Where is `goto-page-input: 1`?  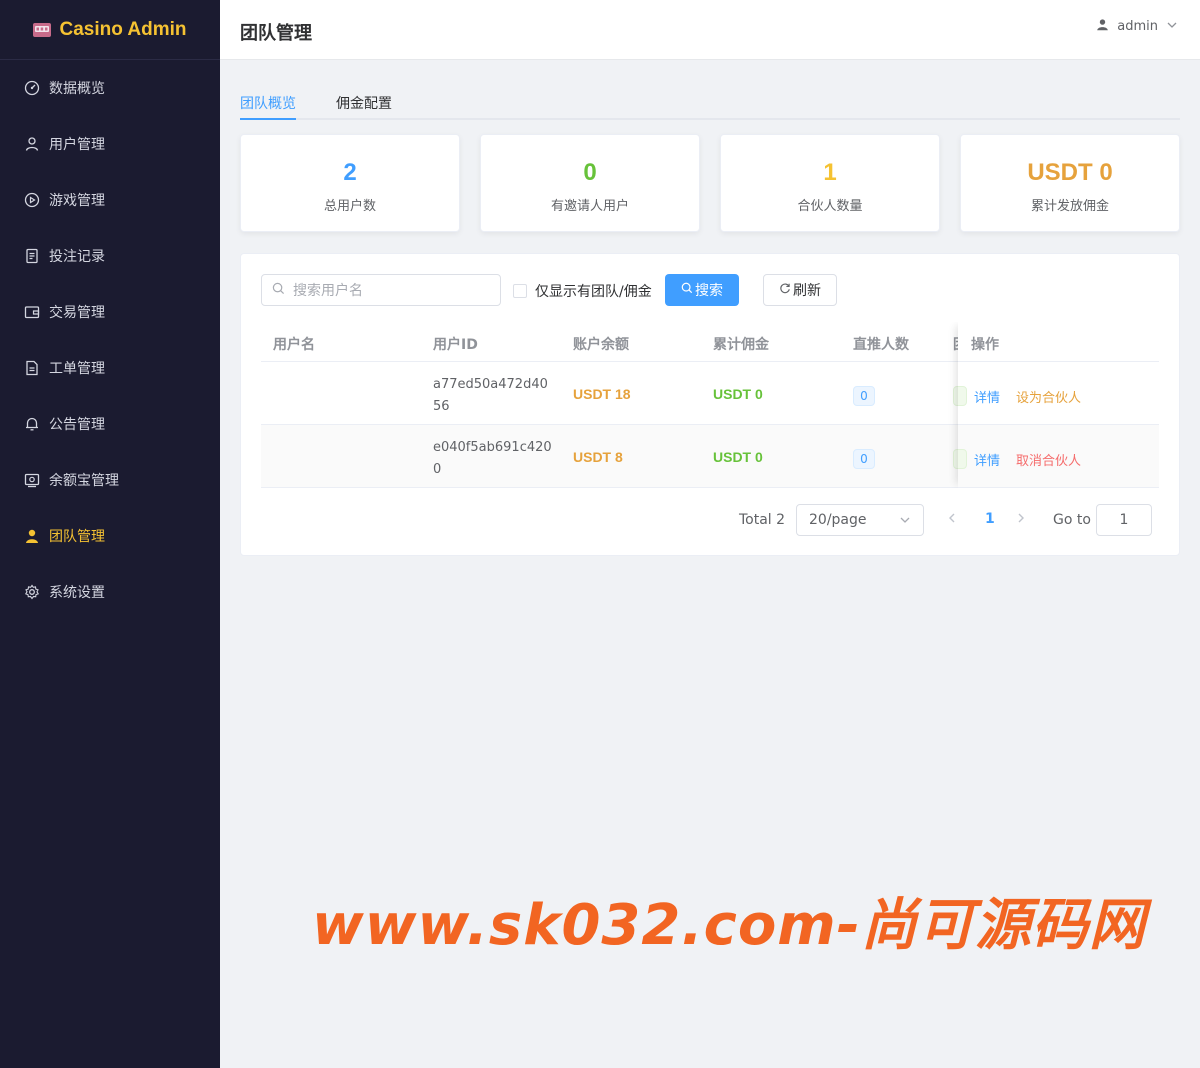
goto-page-input: 1 is located at coordinates (1124, 520).